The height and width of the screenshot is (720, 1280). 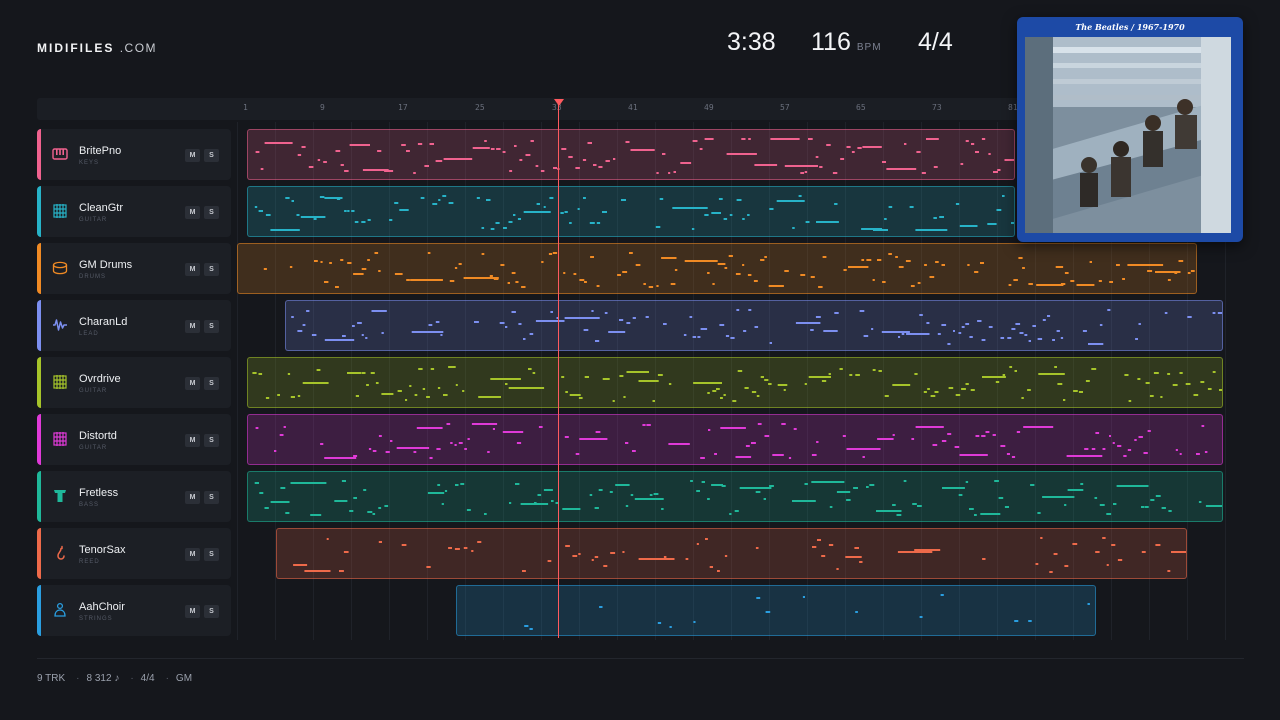 What do you see at coordinates (480, 107) in the screenshot?
I see `ruler-tick: 25` at bounding box center [480, 107].